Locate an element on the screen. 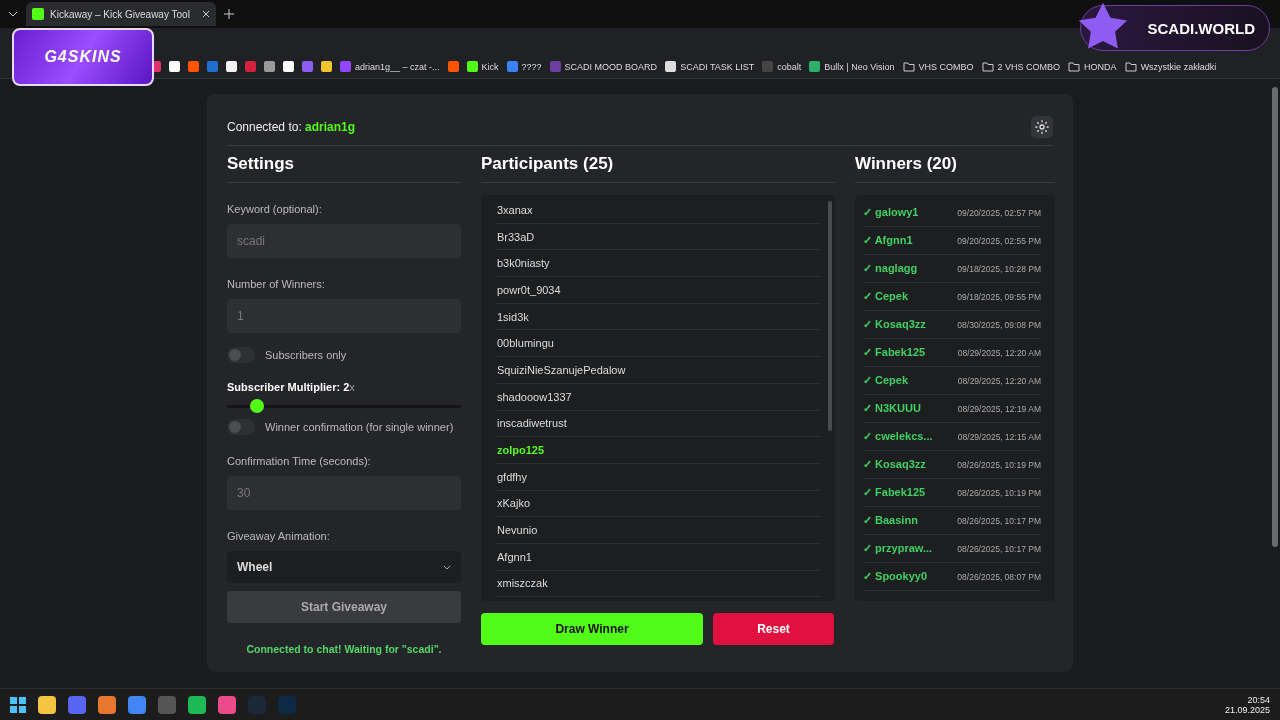 The width and height of the screenshot is (1280, 720). field-label: Keyword (optional): is located at coordinates (275, 209).